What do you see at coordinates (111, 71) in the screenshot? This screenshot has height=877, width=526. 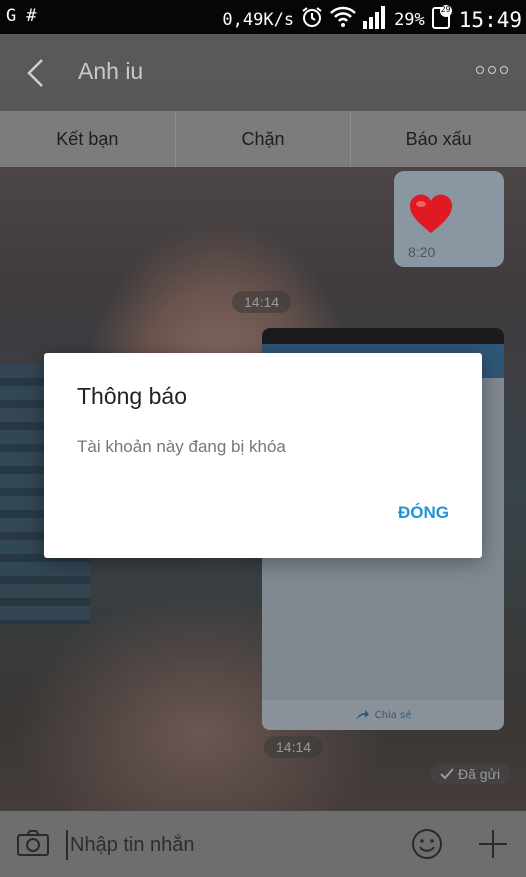 I see `chat-title: Anh iu` at bounding box center [111, 71].